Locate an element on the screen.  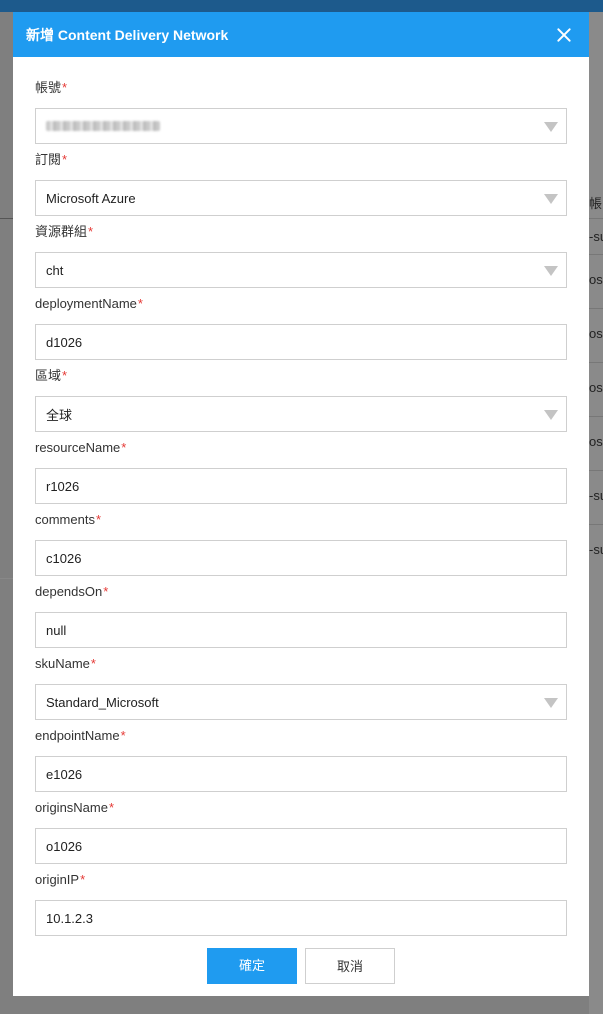
endpoint-name-box is located at coordinates (301, 774).